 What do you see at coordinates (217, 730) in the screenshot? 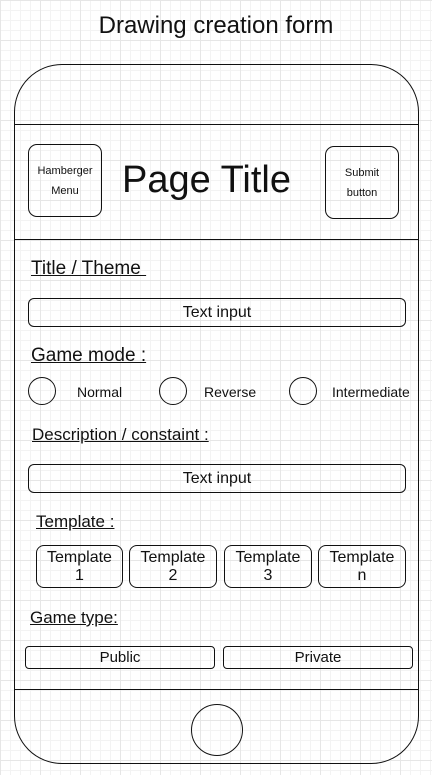
I see `home-button` at bounding box center [217, 730].